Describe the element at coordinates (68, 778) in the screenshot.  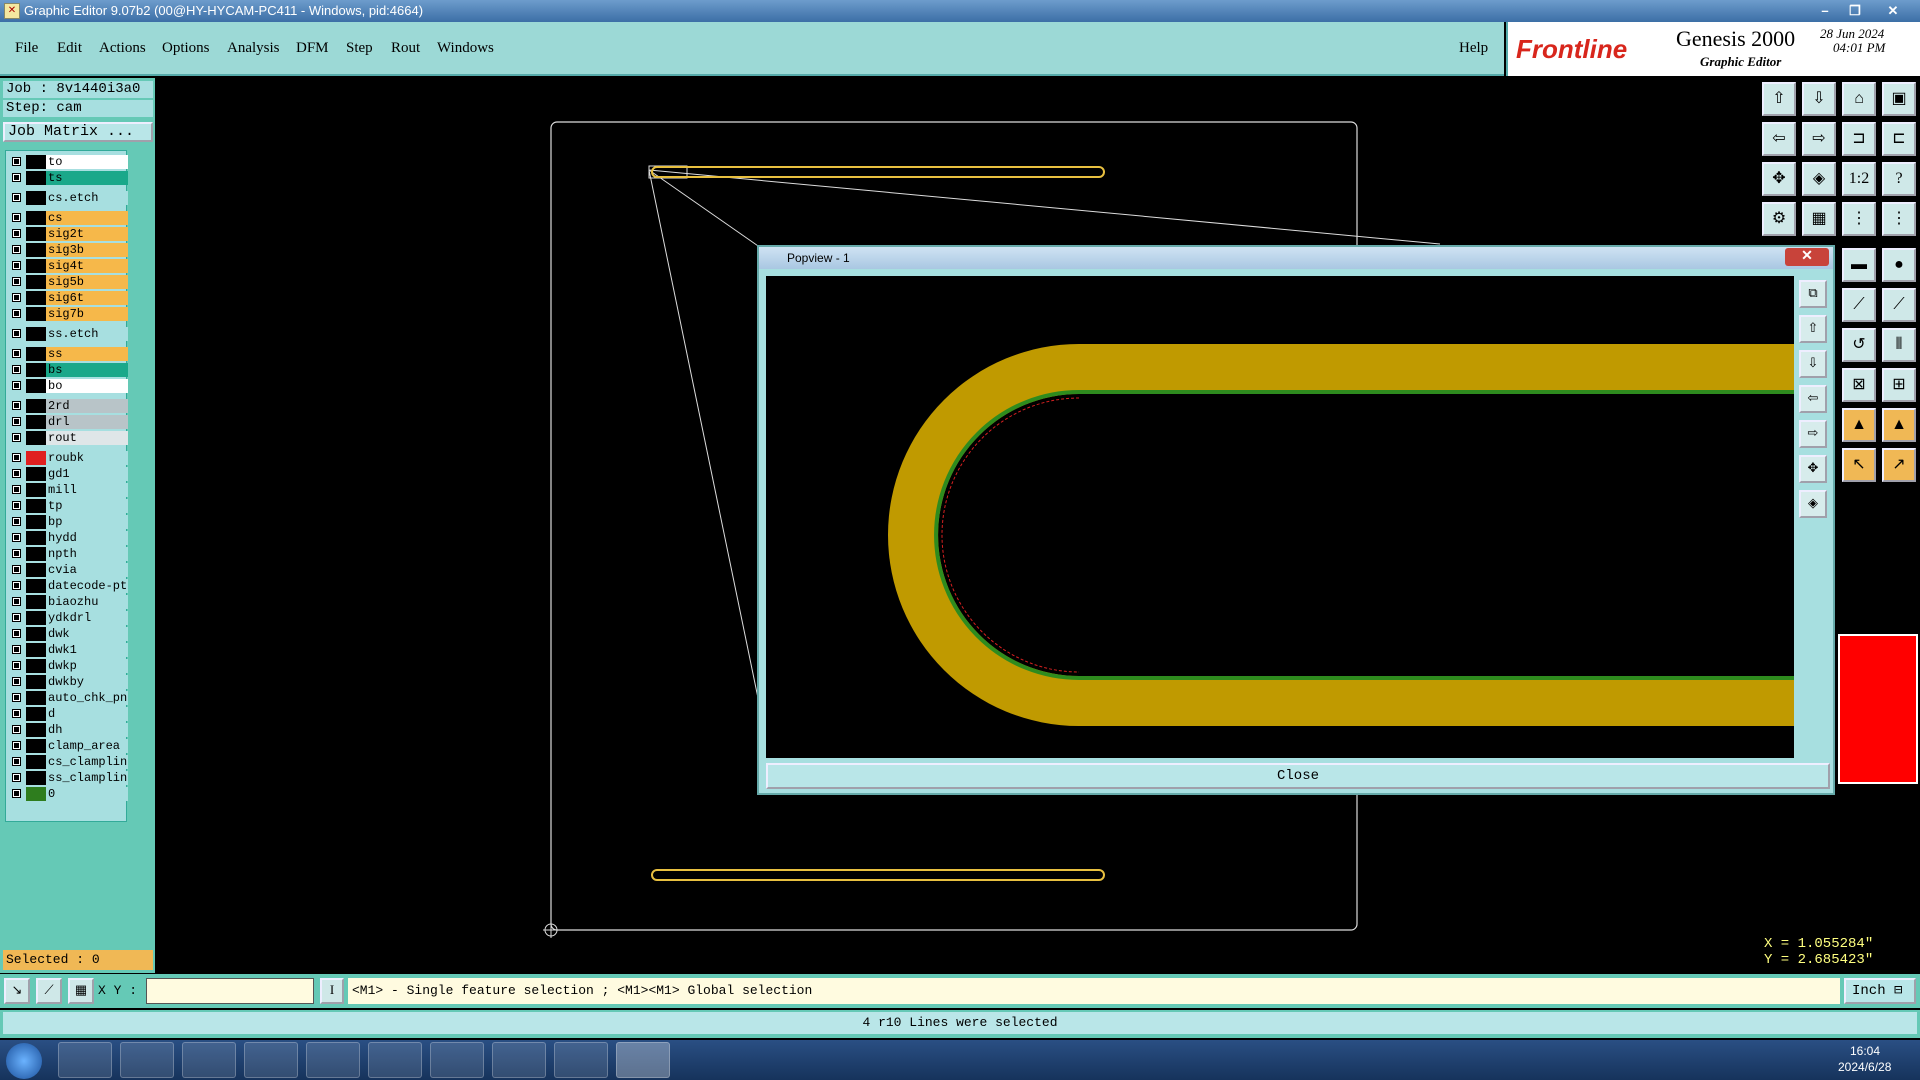
I see `layer-row: ss_clampline` at that location.